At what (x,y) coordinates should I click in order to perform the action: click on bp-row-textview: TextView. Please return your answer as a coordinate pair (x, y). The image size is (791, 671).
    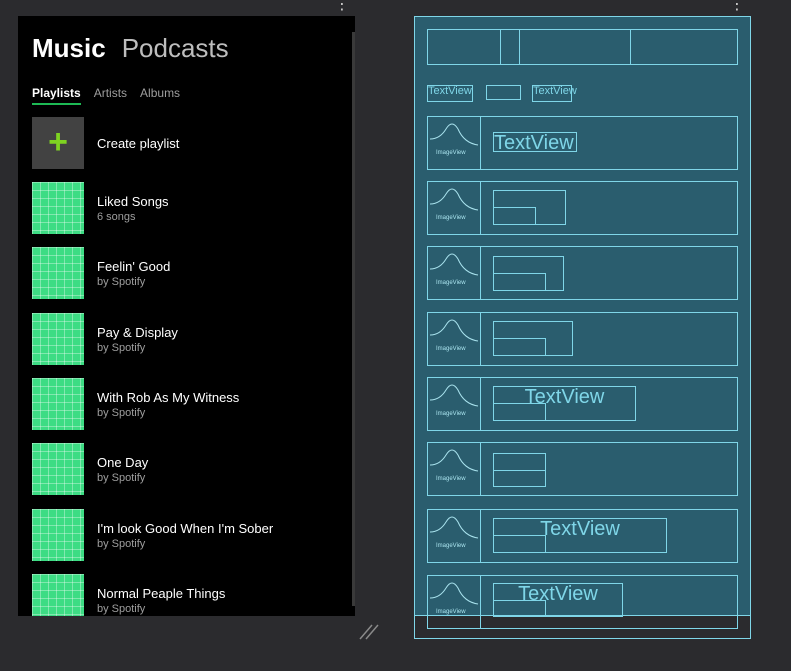
    Looking at the image, I should click on (535, 142).